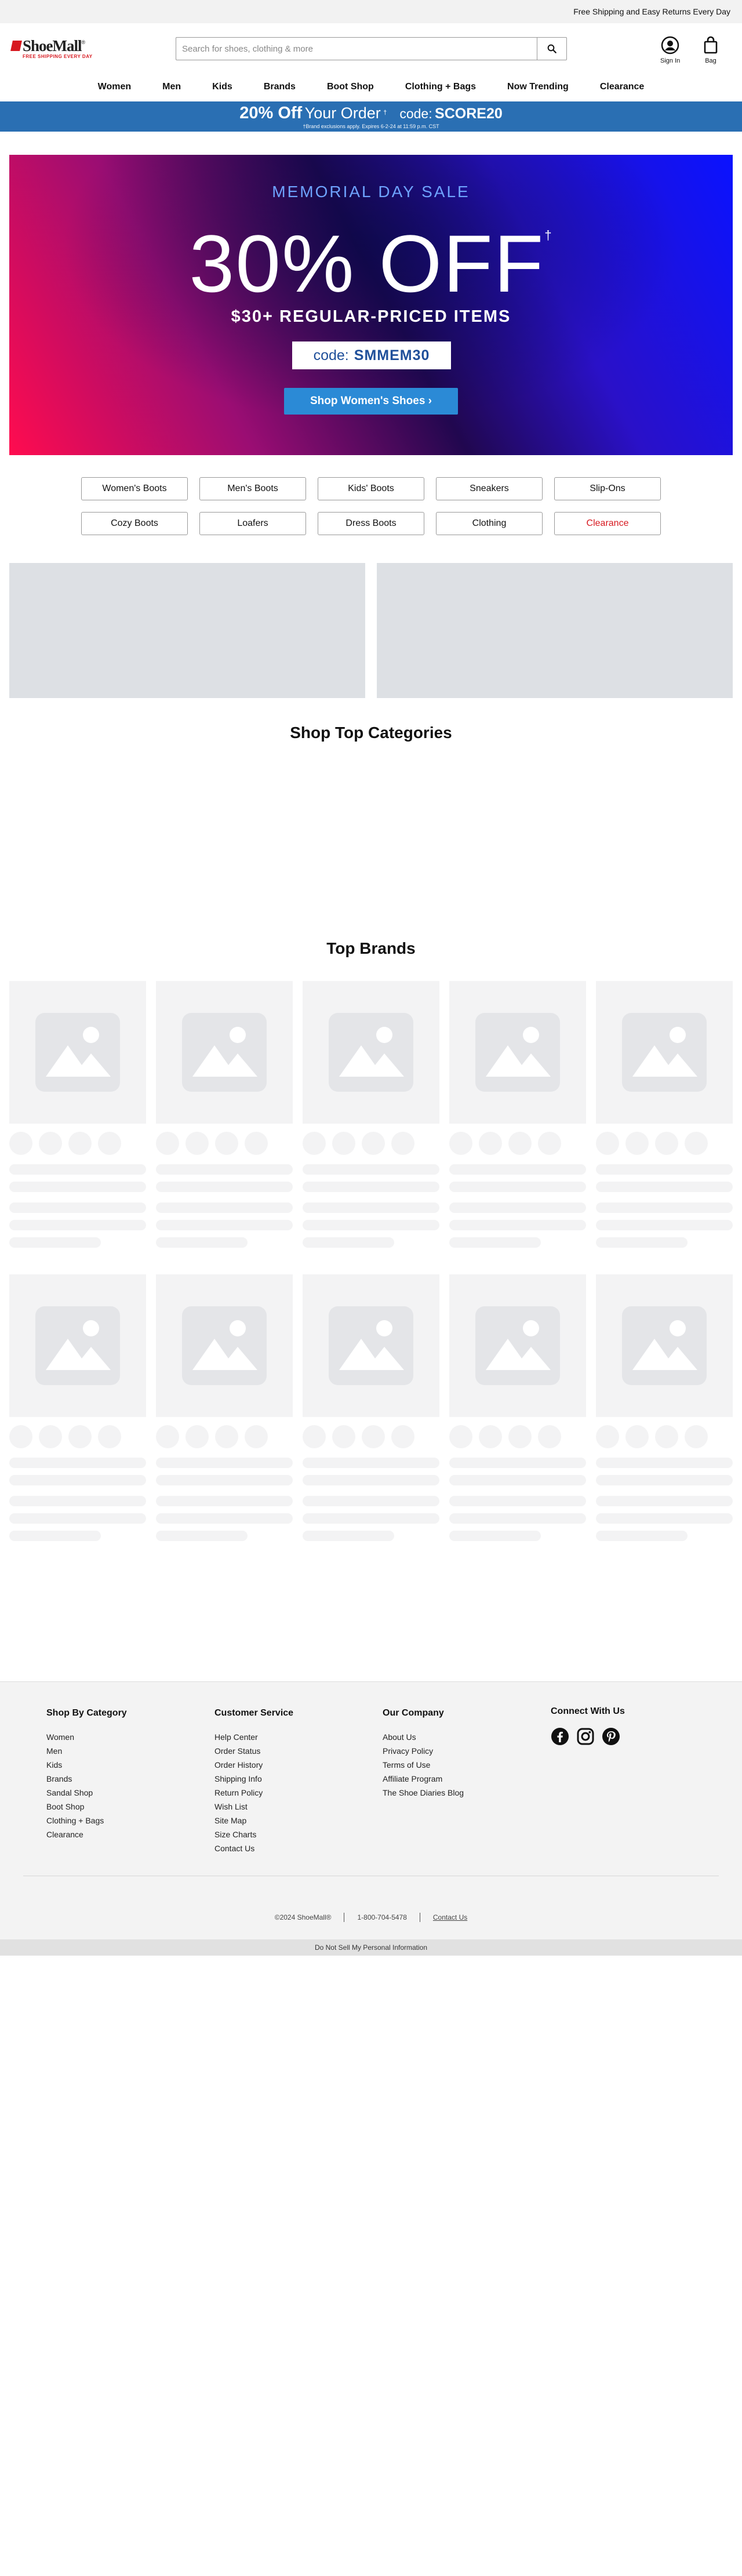  What do you see at coordinates (424, 1751) in the screenshot?
I see `footer-link: Privacy Policy` at bounding box center [424, 1751].